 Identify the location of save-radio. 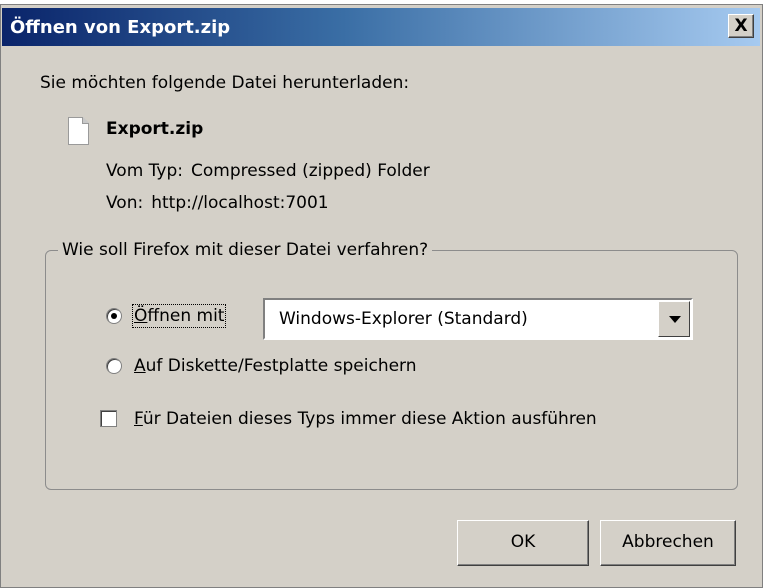
(114, 366).